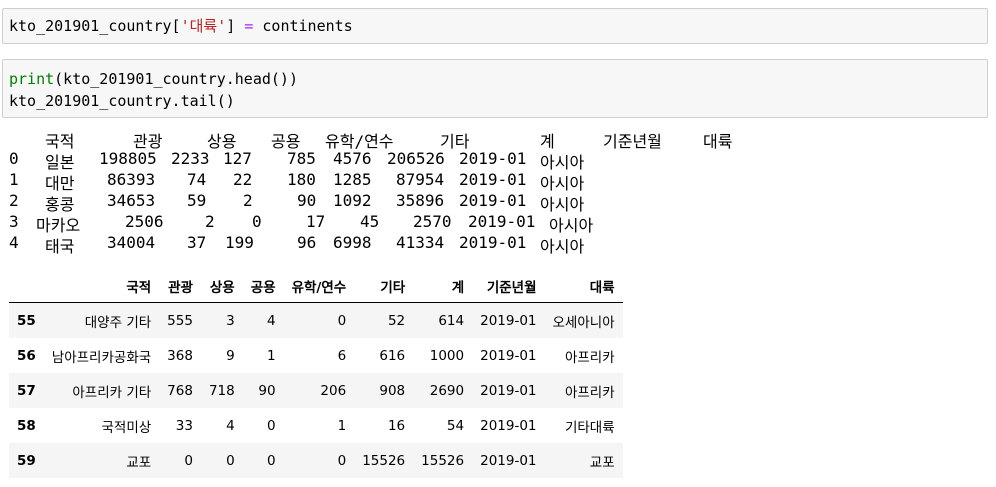  Describe the element at coordinates (451, 320) in the screenshot. I see `table-cell: 614` at that location.